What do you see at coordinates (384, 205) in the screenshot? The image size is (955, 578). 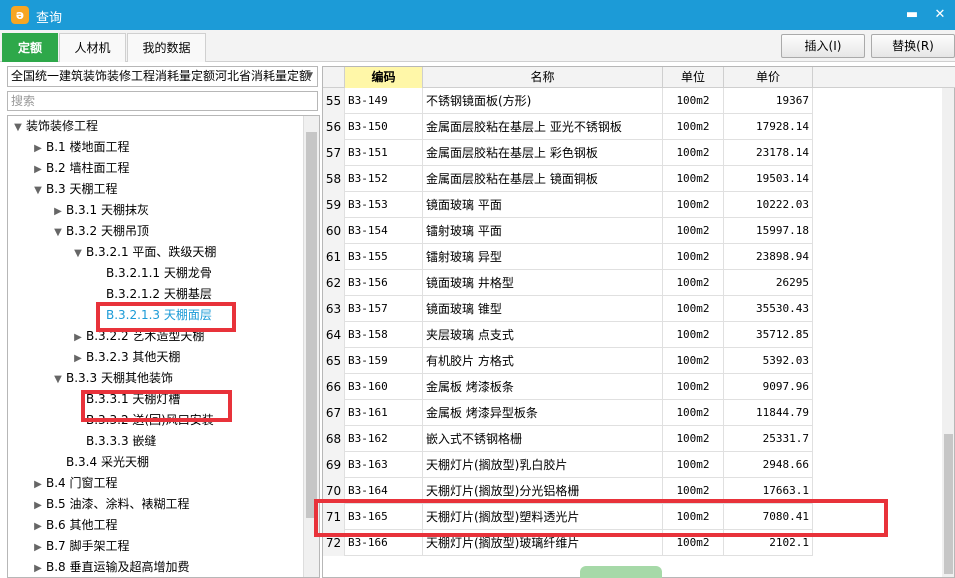 I see `code-cell: B3-153` at bounding box center [384, 205].